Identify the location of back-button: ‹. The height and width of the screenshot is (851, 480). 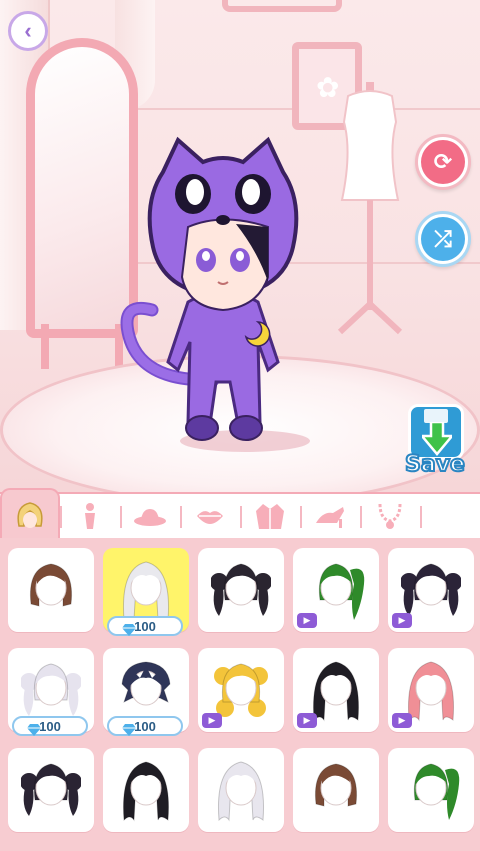
(28, 31).